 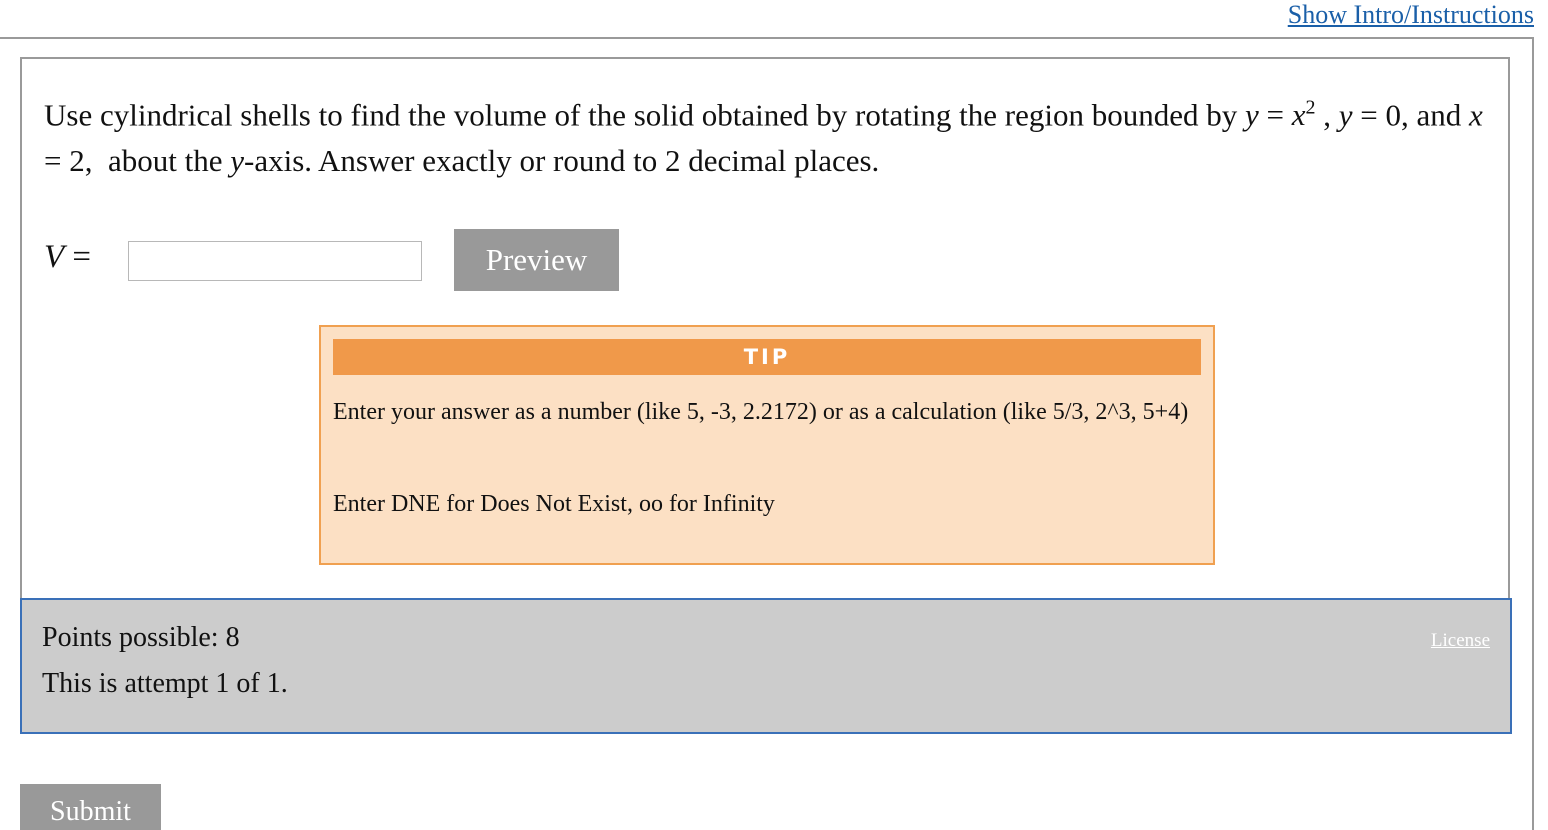 I want to click on answer-label: V =, so click(x=68, y=257).